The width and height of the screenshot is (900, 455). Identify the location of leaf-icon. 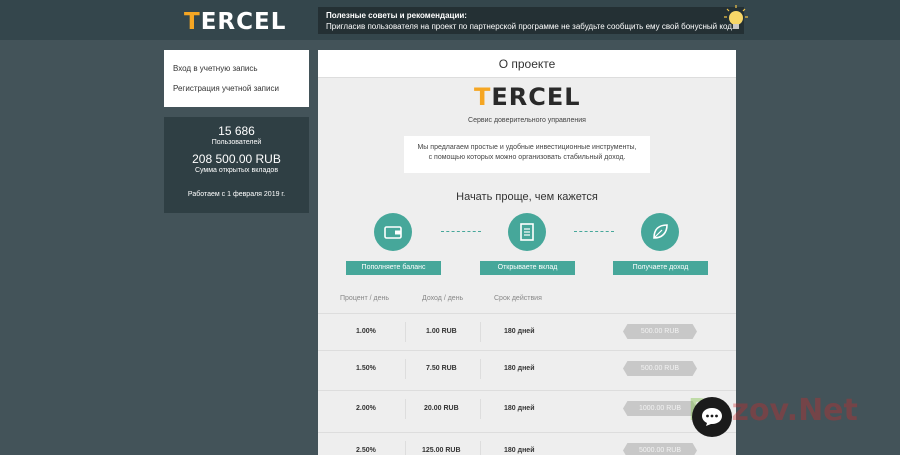
(660, 232).